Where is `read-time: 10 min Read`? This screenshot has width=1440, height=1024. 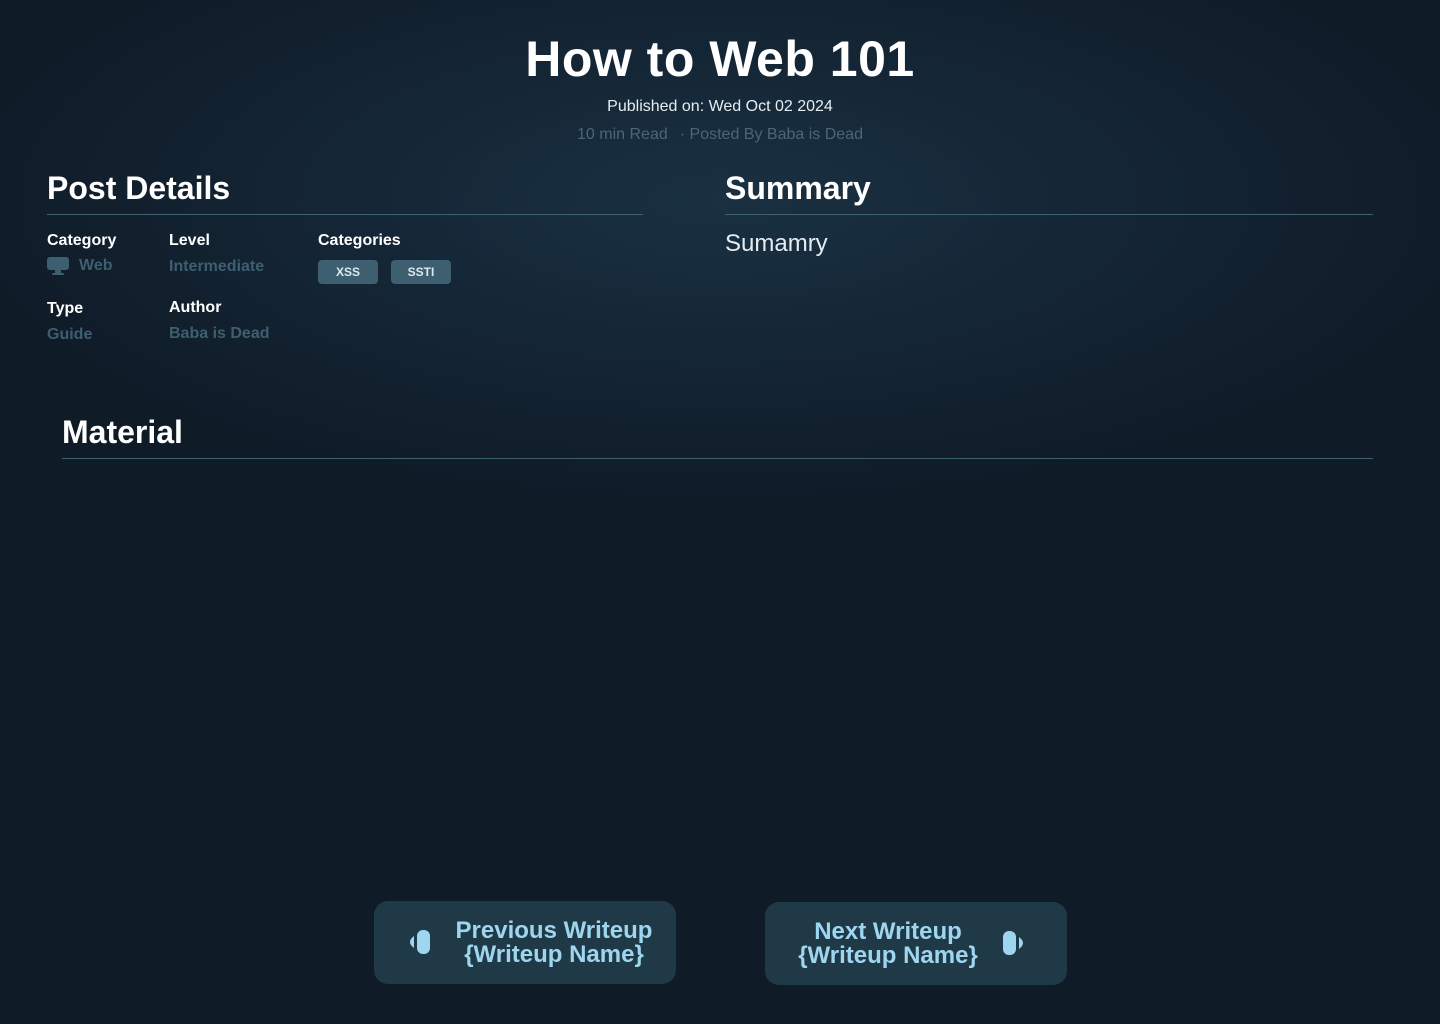 read-time: 10 min Read is located at coordinates (622, 134).